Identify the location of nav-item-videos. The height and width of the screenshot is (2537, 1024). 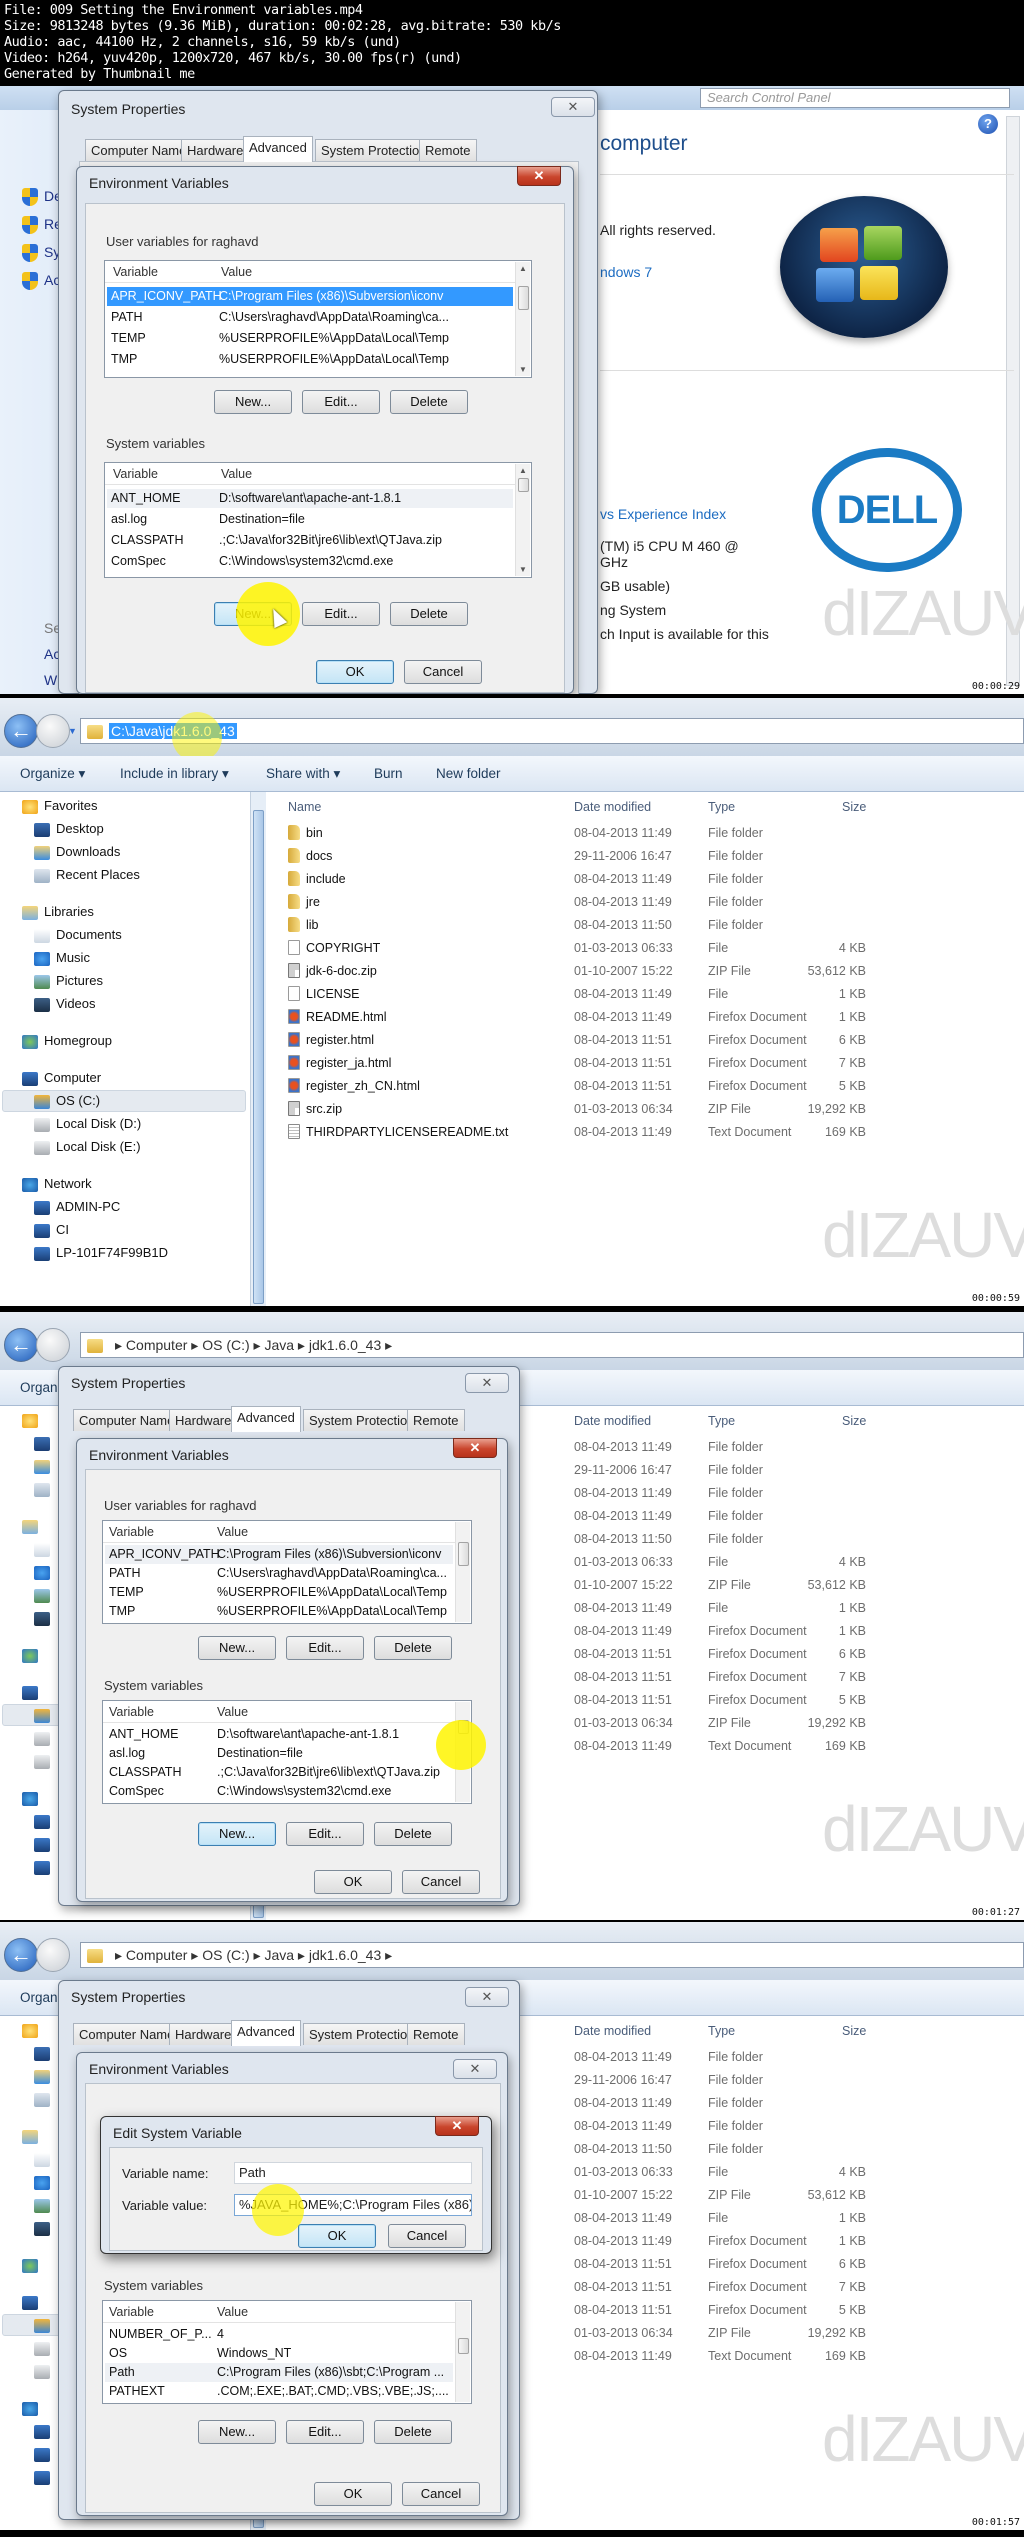
(45, 1618).